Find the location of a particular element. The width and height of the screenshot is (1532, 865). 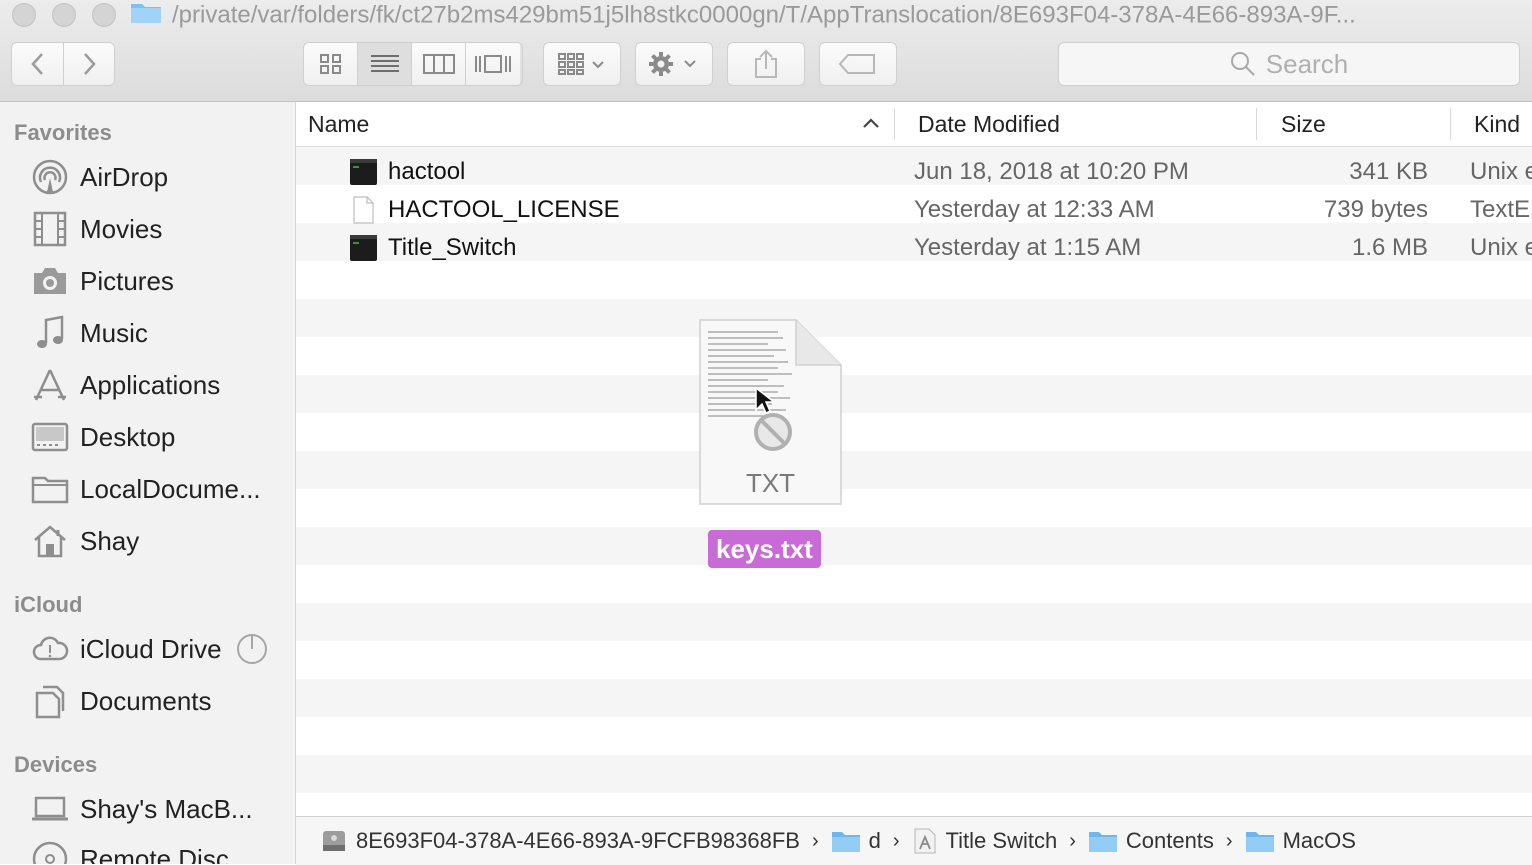

zoom-window-button is located at coordinates (104, 15).